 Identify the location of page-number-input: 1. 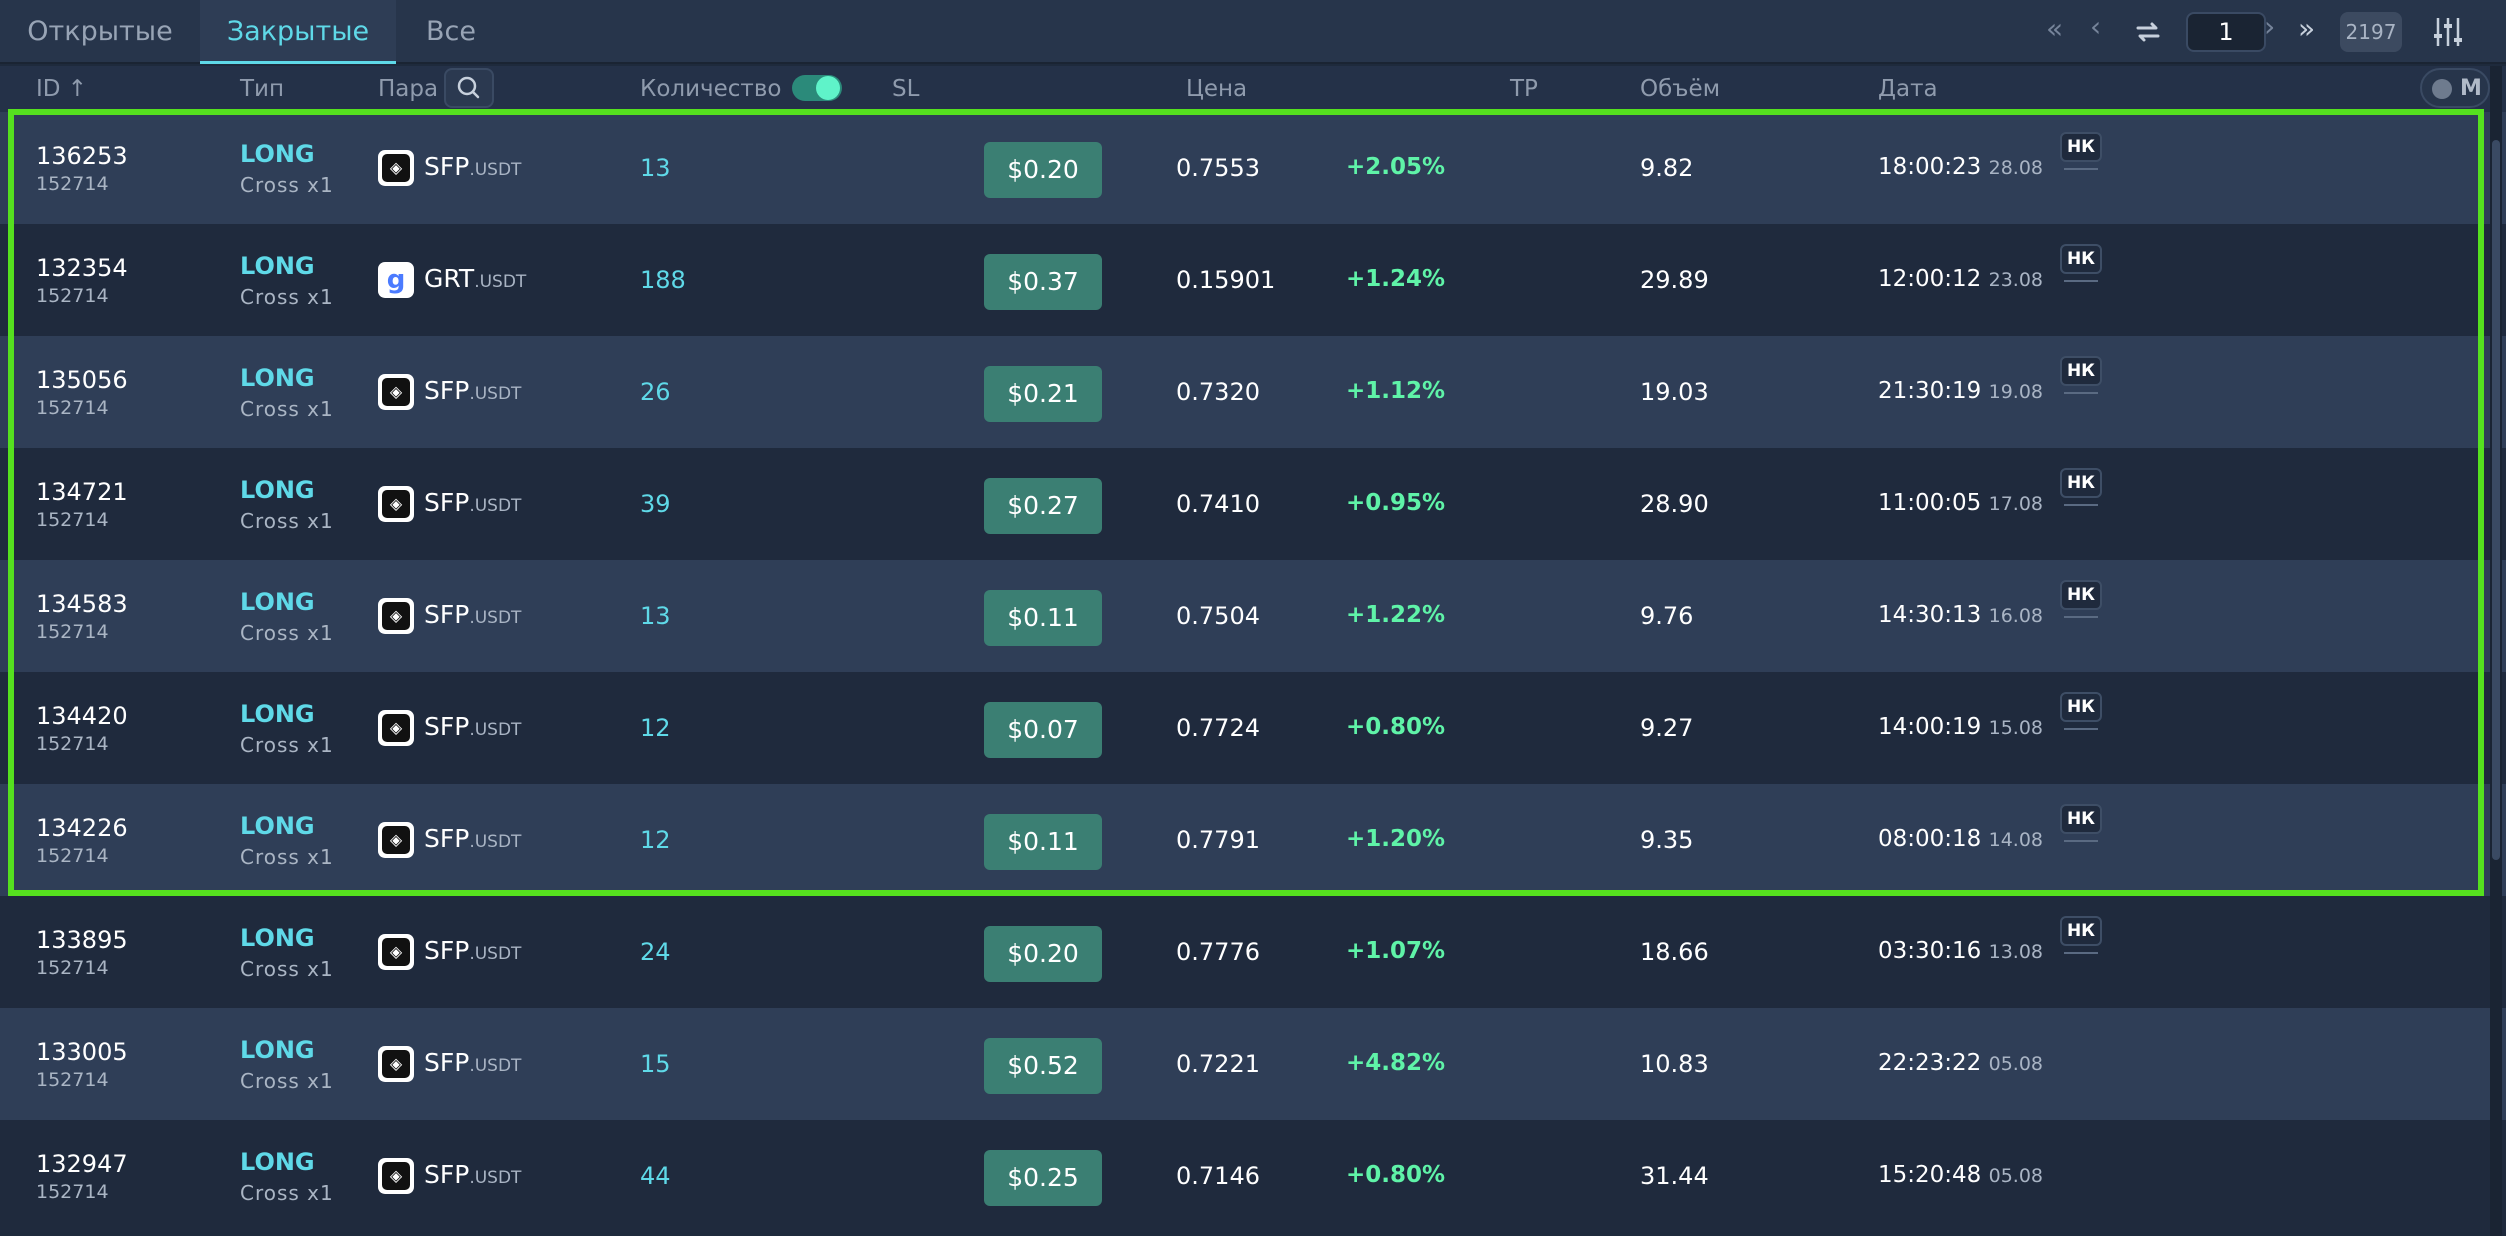
(2226, 32).